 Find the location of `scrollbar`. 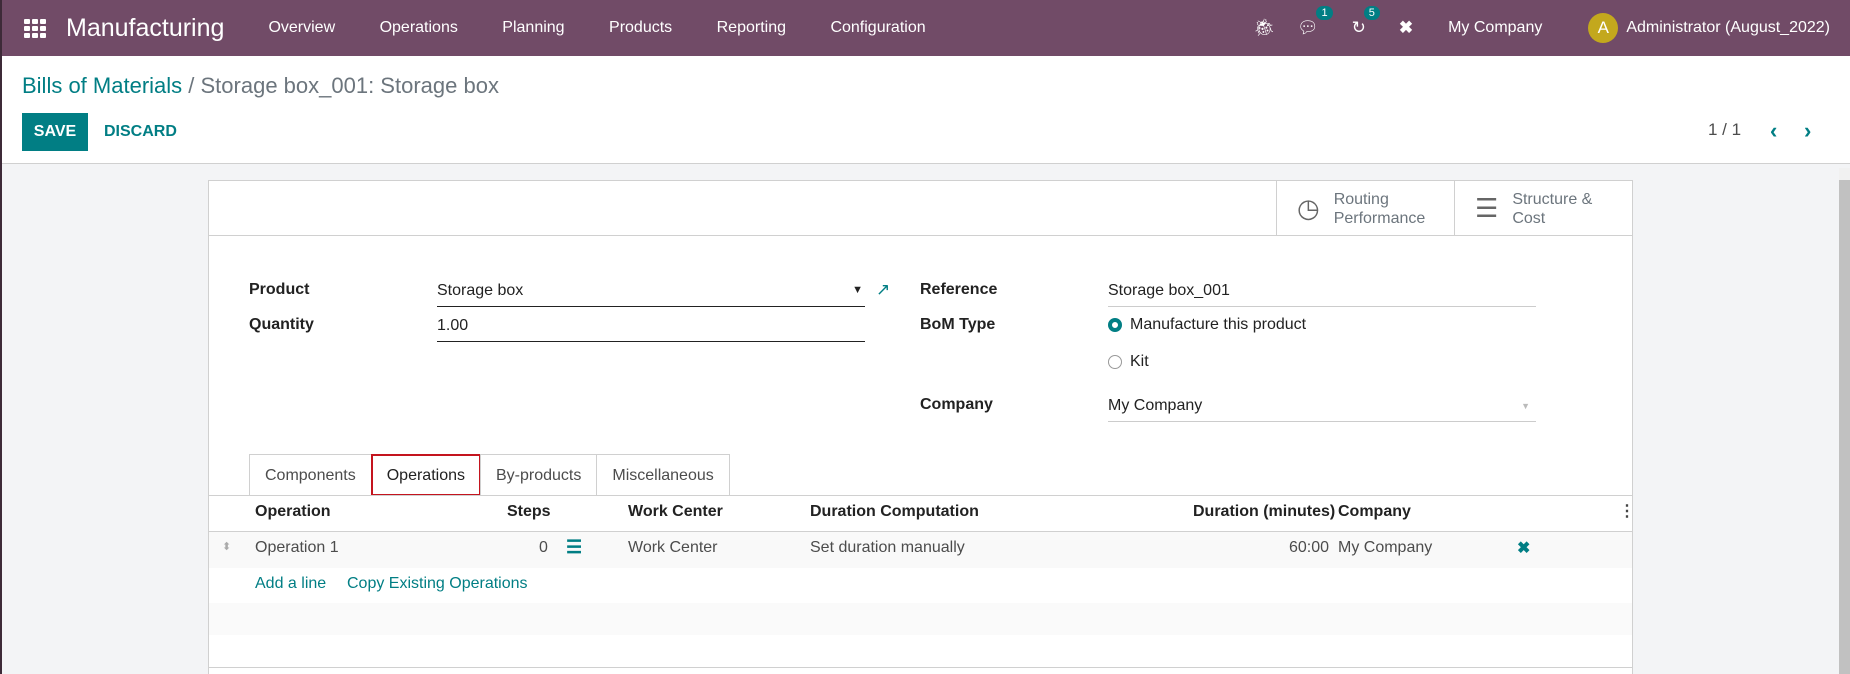

scrollbar is located at coordinates (1844, 421).